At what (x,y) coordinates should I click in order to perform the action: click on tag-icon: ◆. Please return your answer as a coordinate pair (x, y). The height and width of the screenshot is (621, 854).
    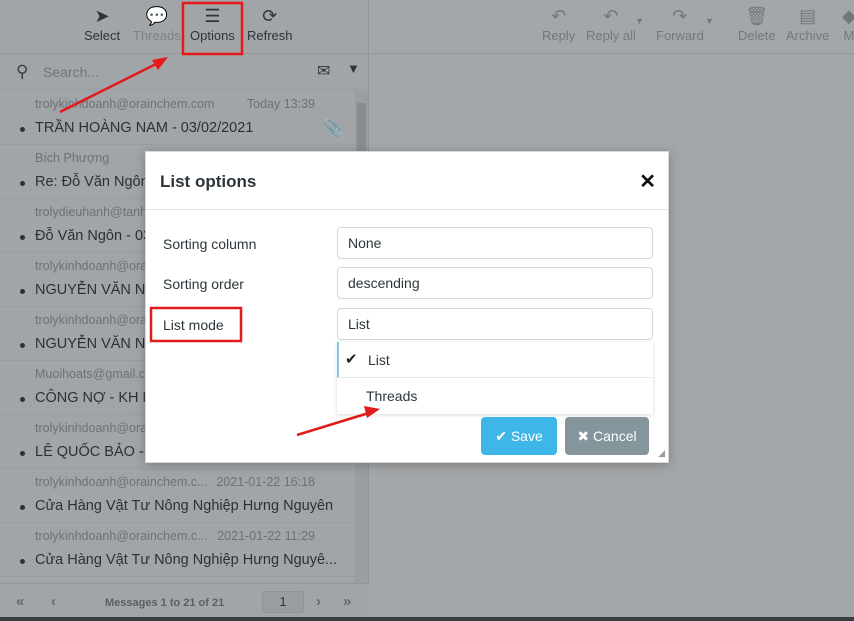
    Looking at the image, I should click on (848, 16).